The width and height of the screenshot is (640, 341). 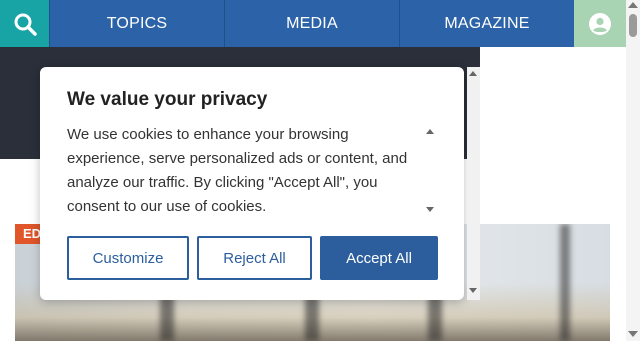 I want to click on scroll-down-arrow-icon, so click(x=633, y=334).